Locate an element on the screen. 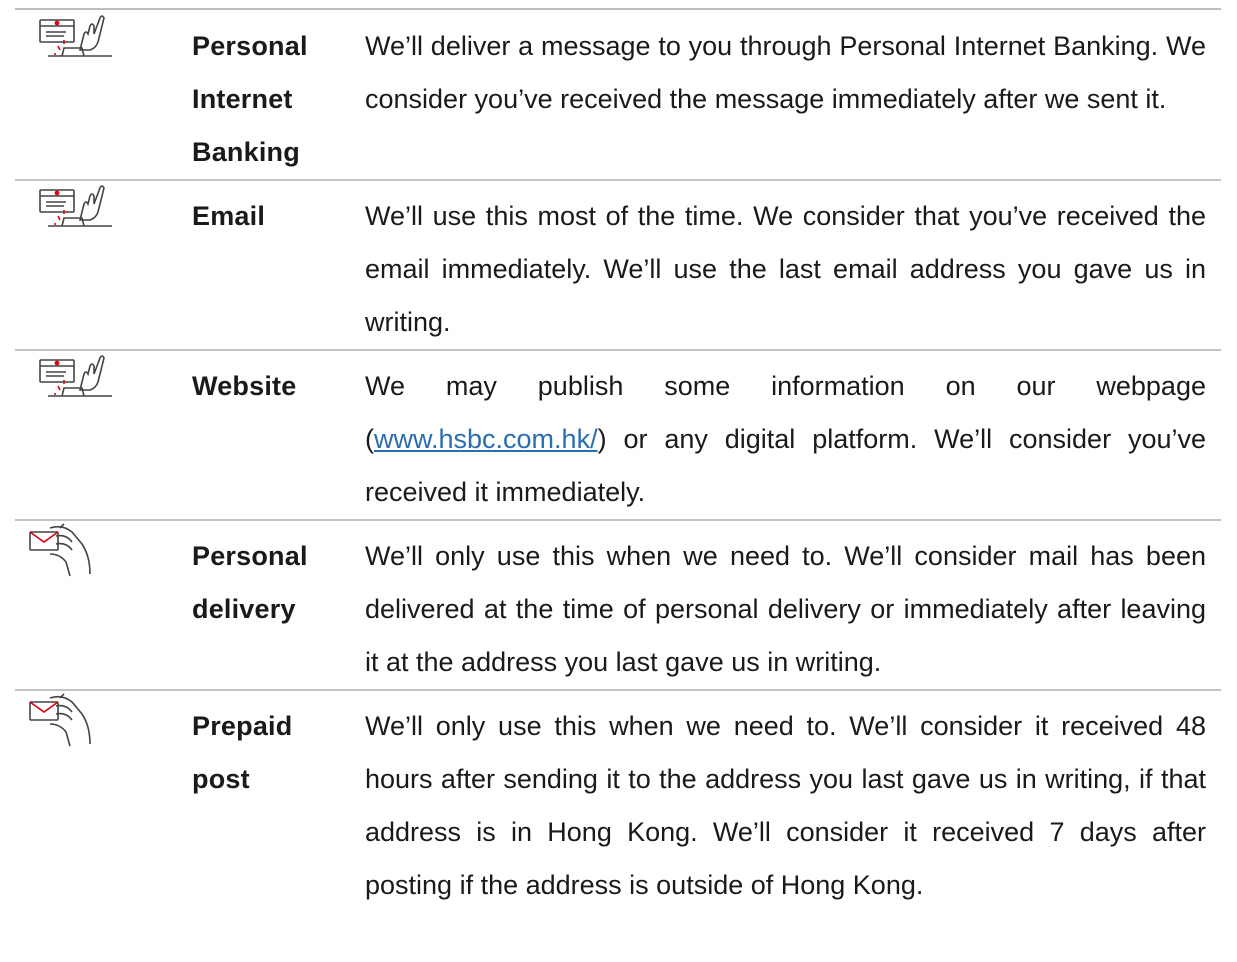 The image size is (1237, 962). top-divider is located at coordinates (618, 9).